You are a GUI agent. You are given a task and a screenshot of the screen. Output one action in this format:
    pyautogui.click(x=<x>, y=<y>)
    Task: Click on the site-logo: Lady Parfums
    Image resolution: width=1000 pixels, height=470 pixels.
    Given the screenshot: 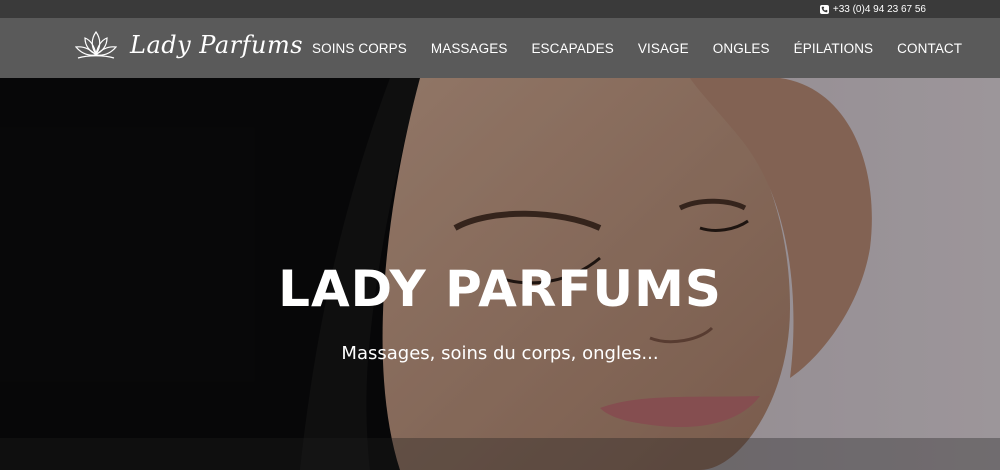 What is the action you would take?
    pyautogui.click(x=187, y=45)
    